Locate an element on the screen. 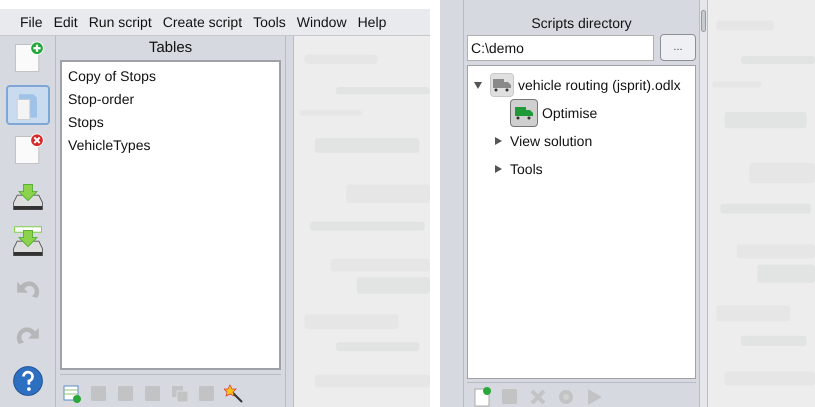 The image size is (815, 407). menu-item: Tools is located at coordinates (269, 22).